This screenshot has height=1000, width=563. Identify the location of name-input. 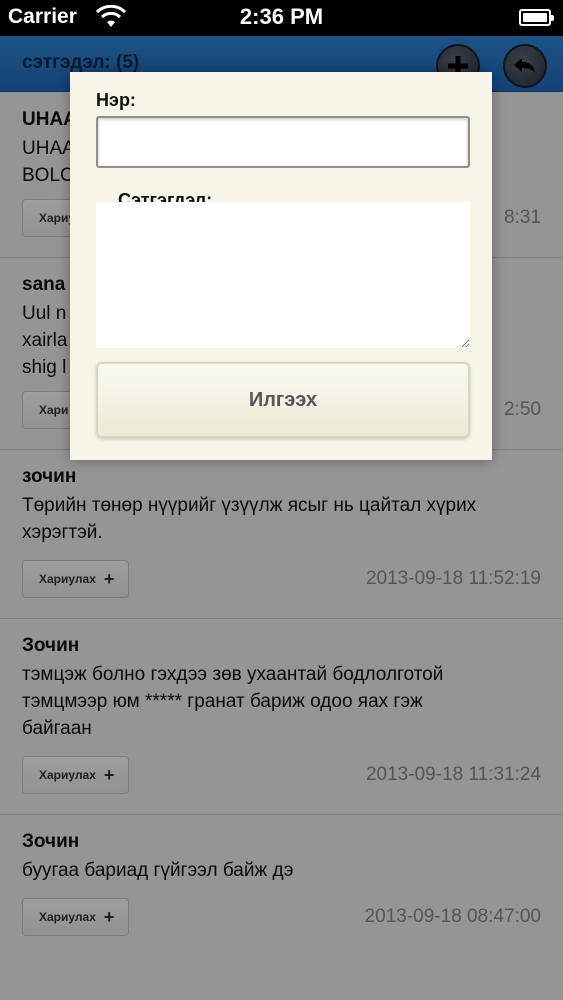
(283, 142).